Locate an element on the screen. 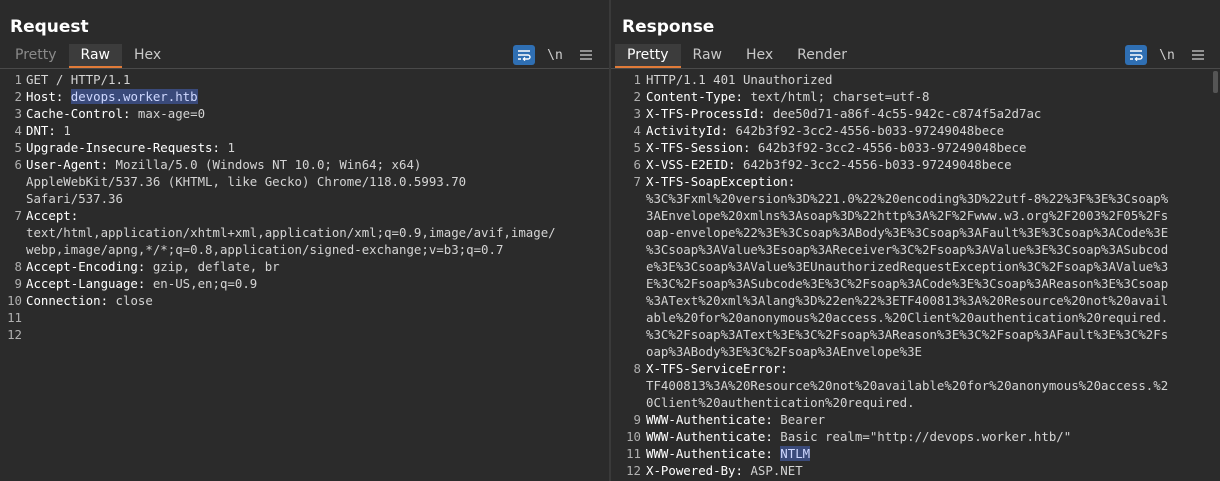  line-content: WWW-Authenticate: Bearer is located at coordinates (926, 419).